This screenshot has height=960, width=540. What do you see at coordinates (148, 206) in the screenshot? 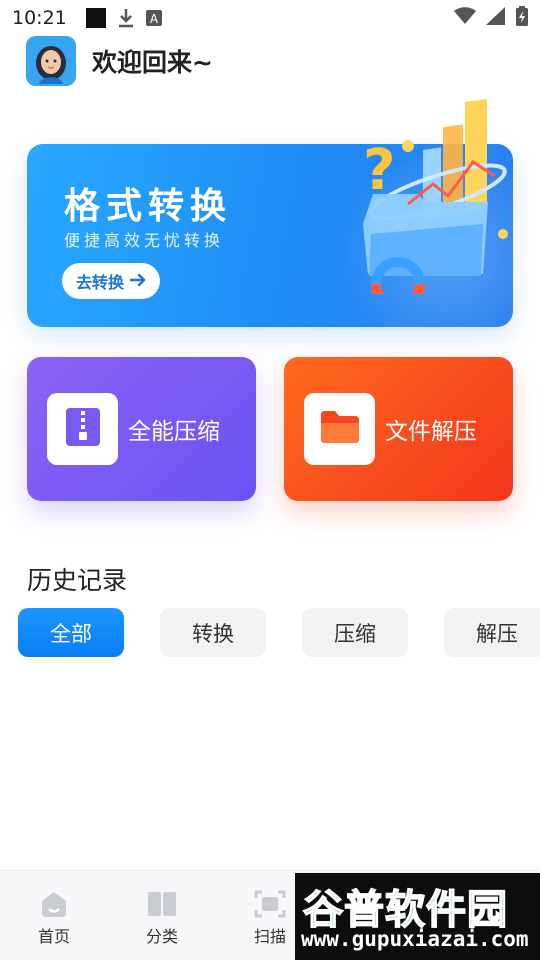
I see `banner-title: 格式转换` at bounding box center [148, 206].